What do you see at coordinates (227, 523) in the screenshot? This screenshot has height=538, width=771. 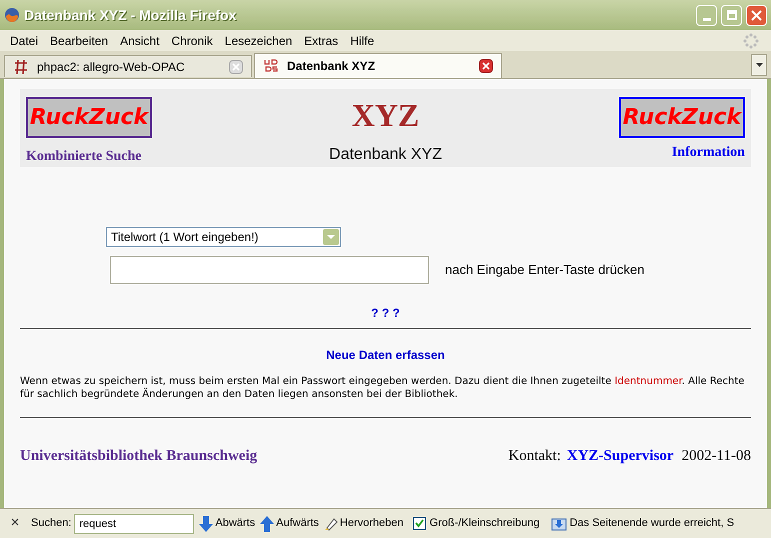 I see `find-next-button: Abwärts` at bounding box center [227, 523].